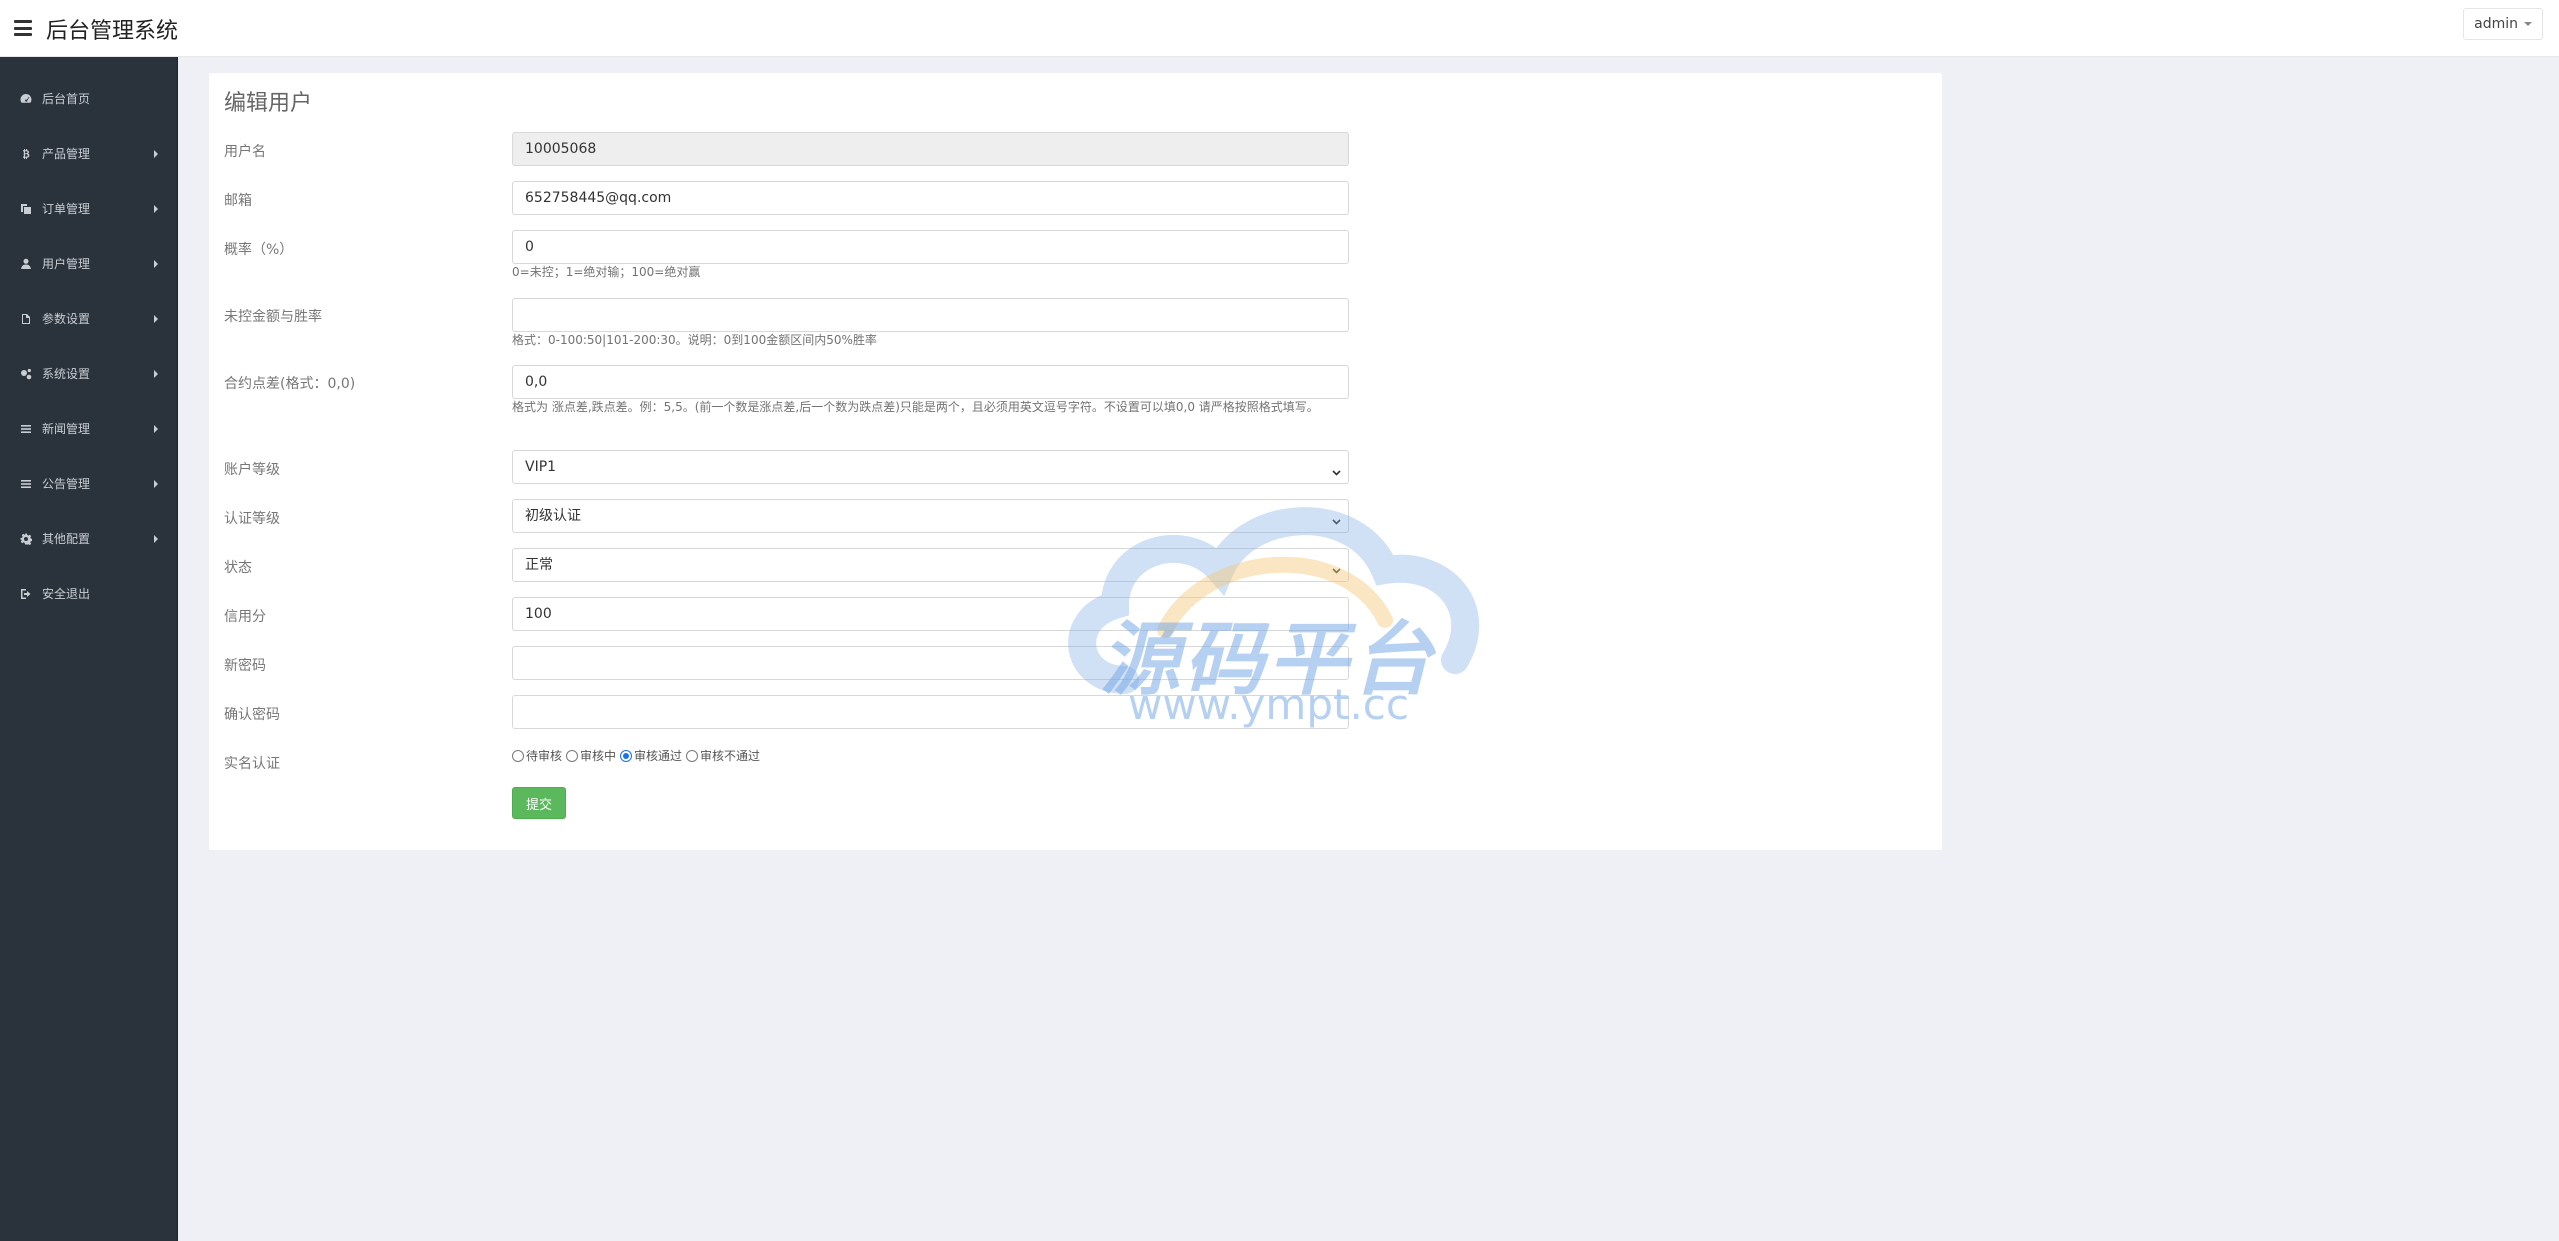 The image size is (2559, 1241). I want to click on confirm-password-input, so click(930, 712).